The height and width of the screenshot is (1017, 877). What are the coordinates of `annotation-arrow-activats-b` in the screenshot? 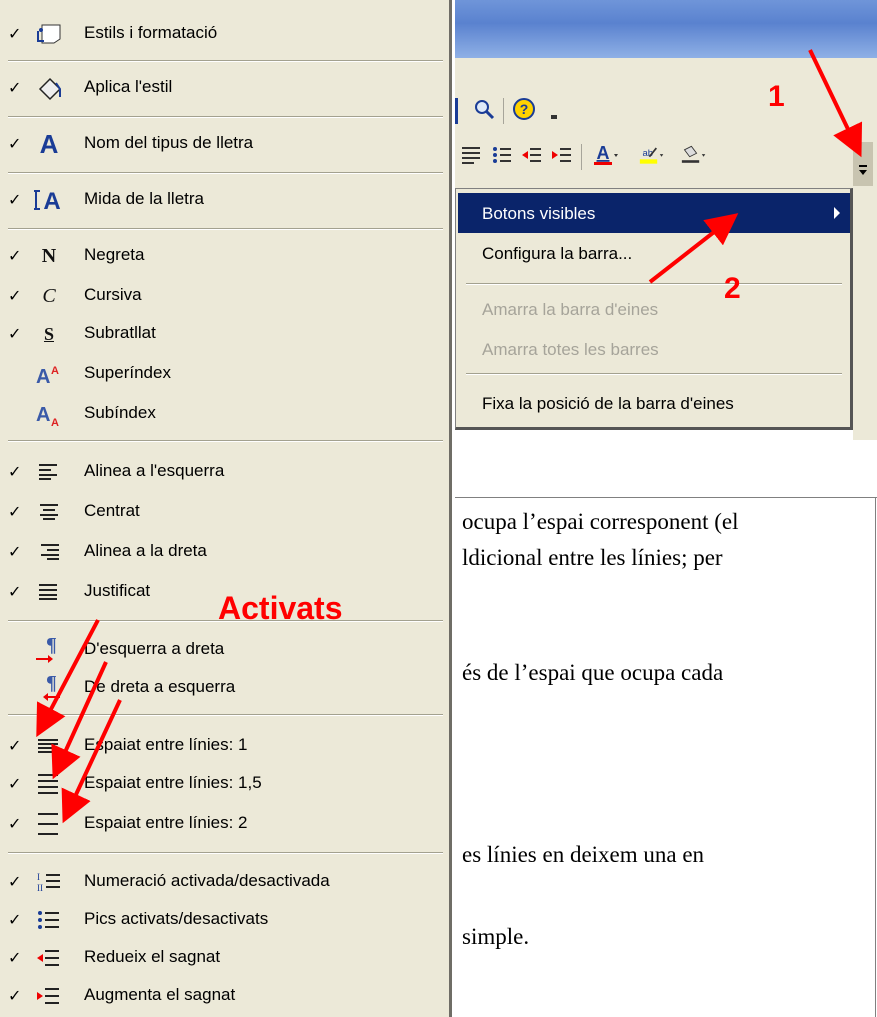 It's located at (79, 720).